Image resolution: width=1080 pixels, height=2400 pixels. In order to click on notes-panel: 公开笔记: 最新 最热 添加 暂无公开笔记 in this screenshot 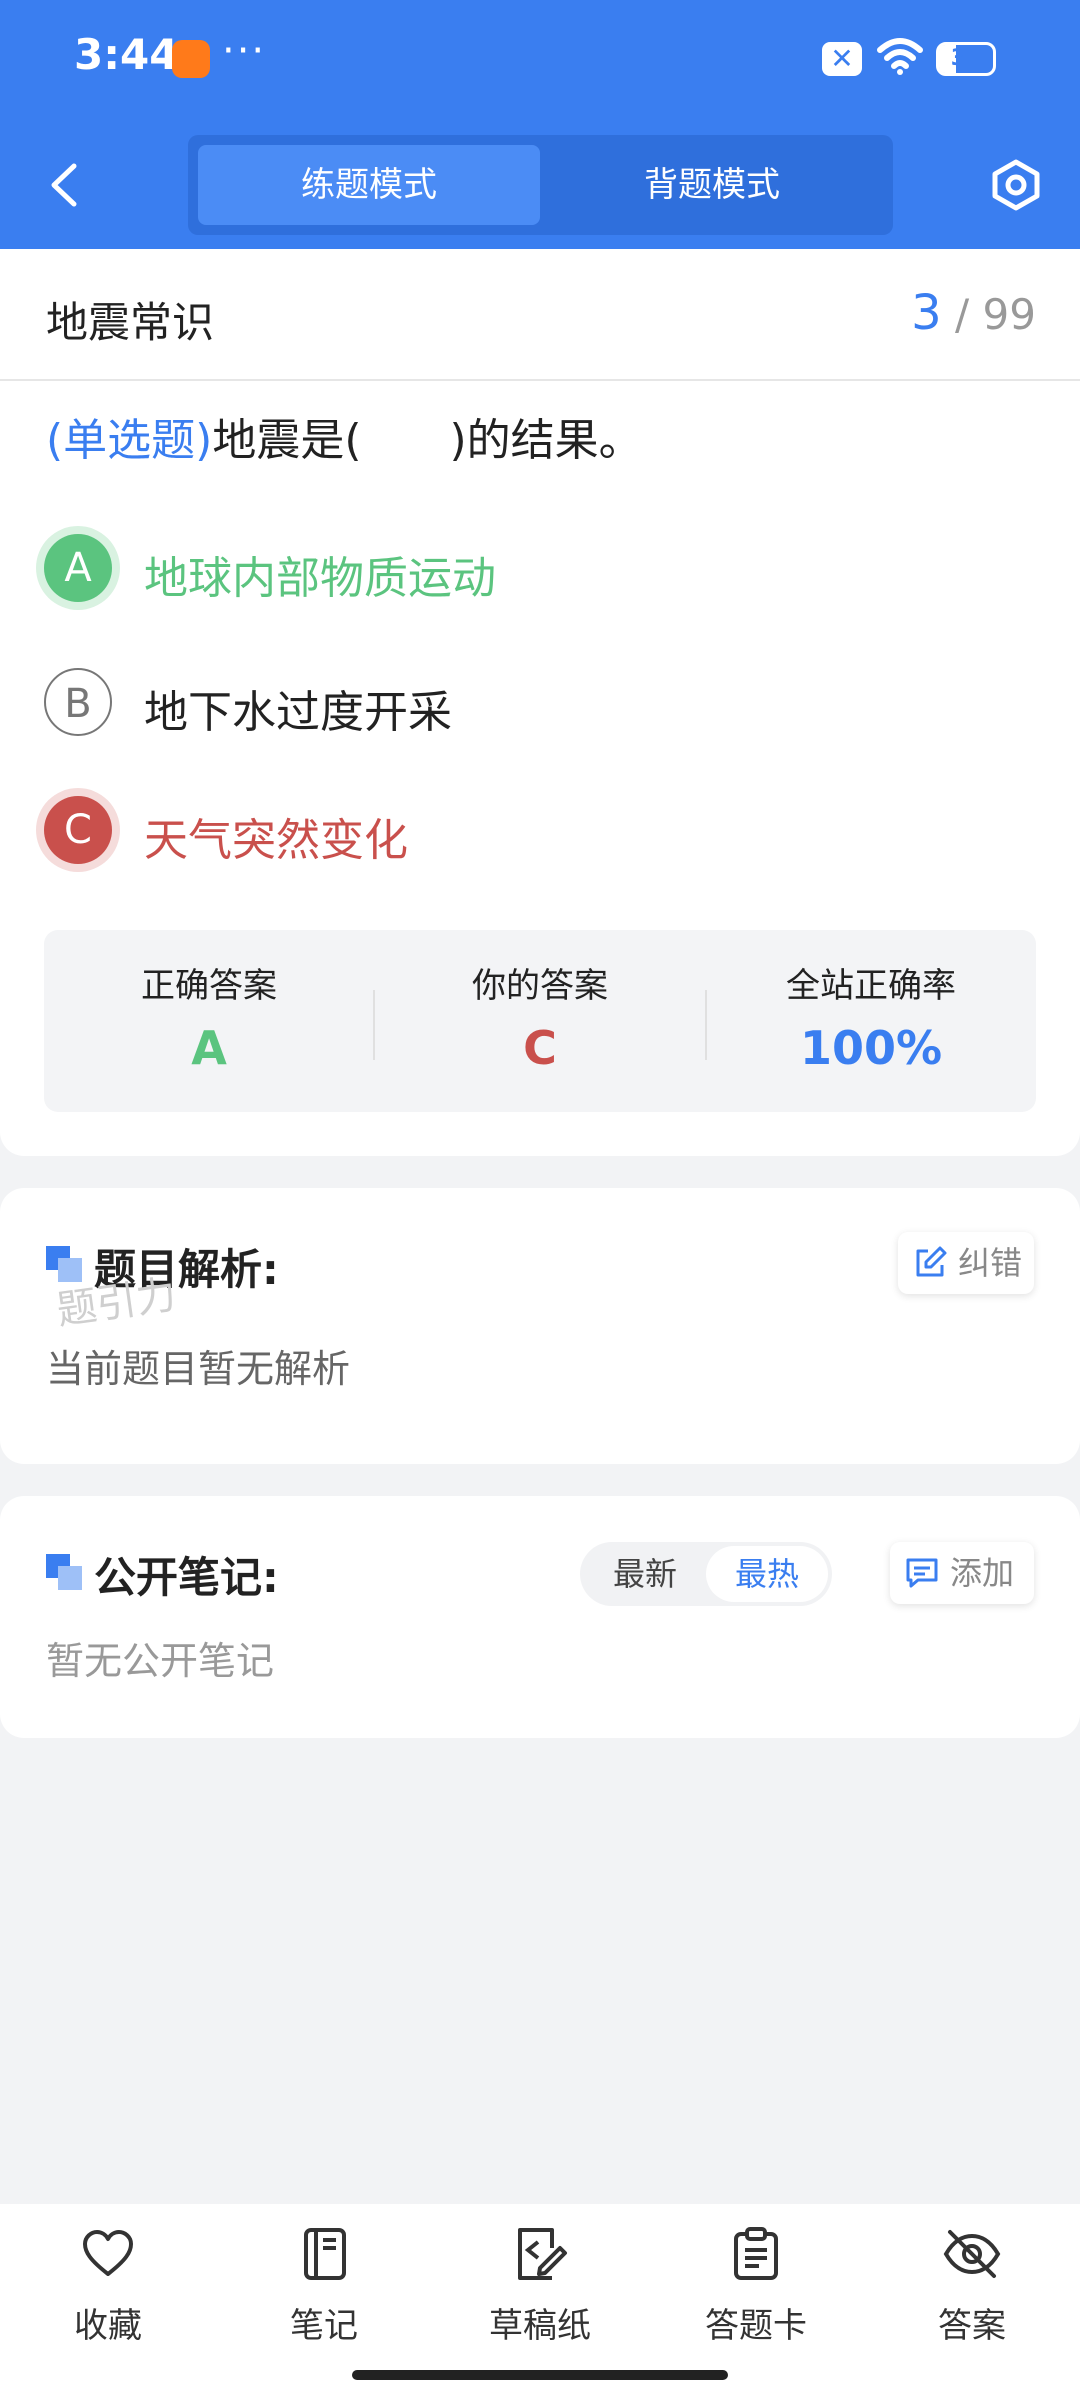, I will do `click(540, 1617)`.